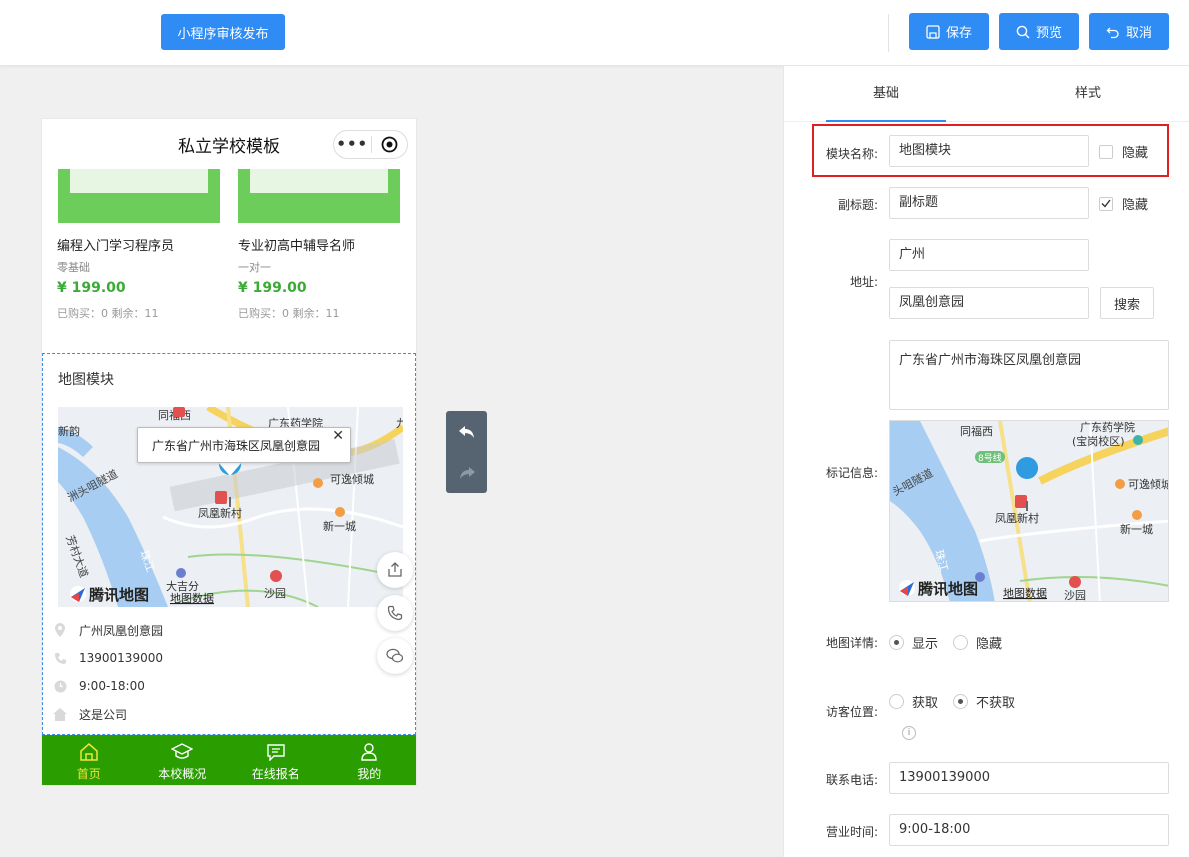 The width and height of the screenshot is (1189, 857). Describe the element at coordinates (984, 701) in the screenshot. I see `visitor-noget-radio: 不获取` at that location.